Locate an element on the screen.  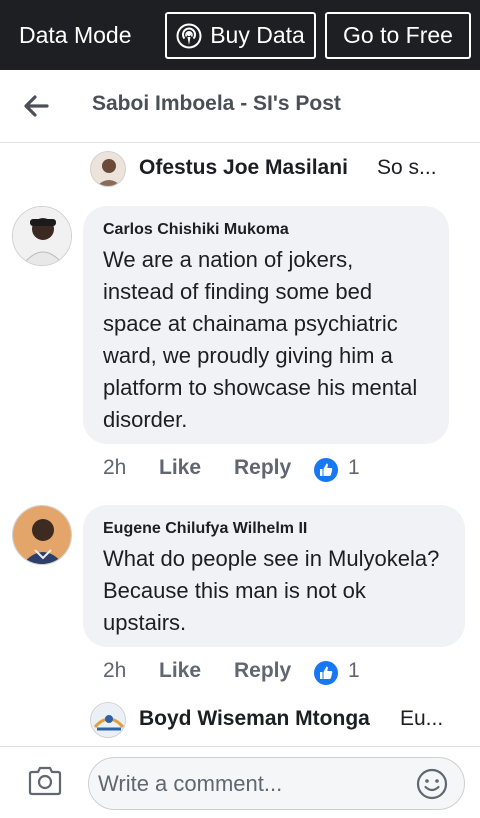
comment-field is located at coordinates (276, 783).